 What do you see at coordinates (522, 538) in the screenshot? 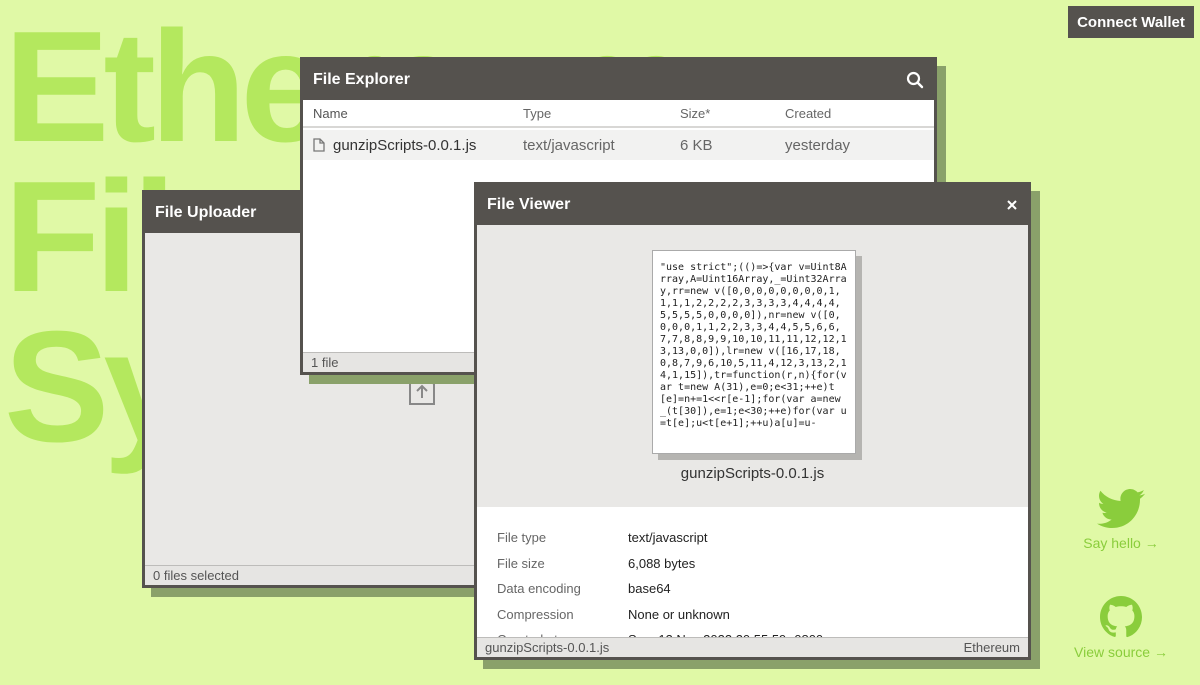
I see `detail-label: File type` at bounding box center [522, 538].